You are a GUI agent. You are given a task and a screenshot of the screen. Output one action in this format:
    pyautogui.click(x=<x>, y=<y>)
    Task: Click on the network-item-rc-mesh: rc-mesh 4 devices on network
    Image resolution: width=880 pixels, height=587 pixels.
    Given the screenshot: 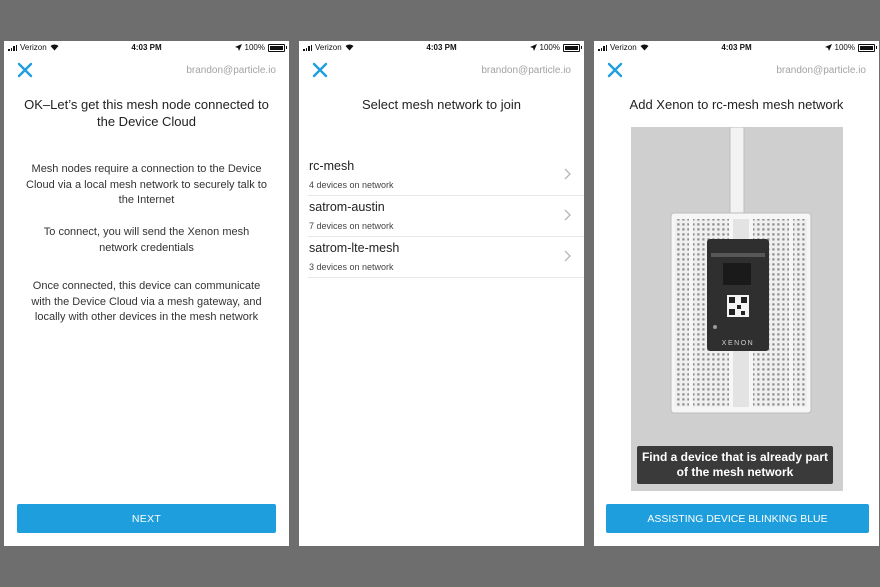 What is the action you would take?
    pyautogui.click(x=446, y=175)
    